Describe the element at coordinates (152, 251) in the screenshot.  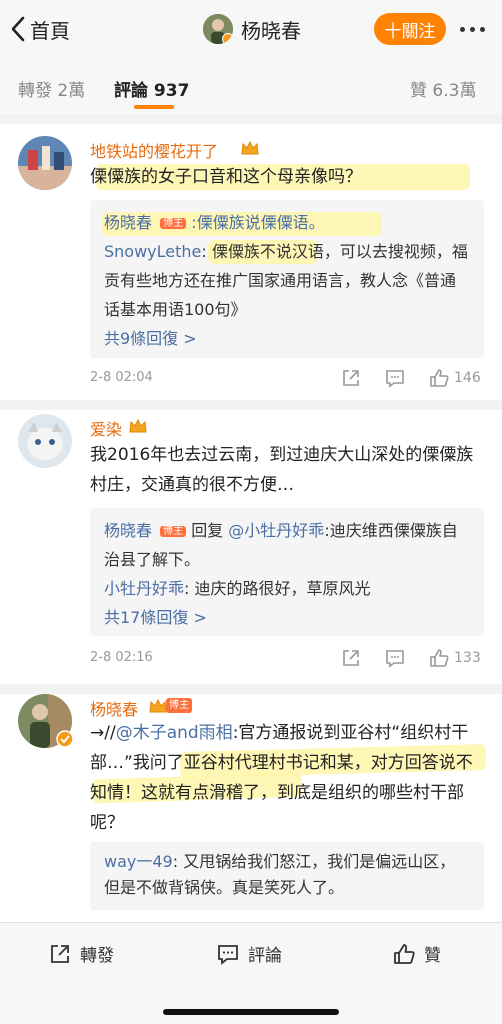
I see `reply-username: SnowyLethe` at that location.